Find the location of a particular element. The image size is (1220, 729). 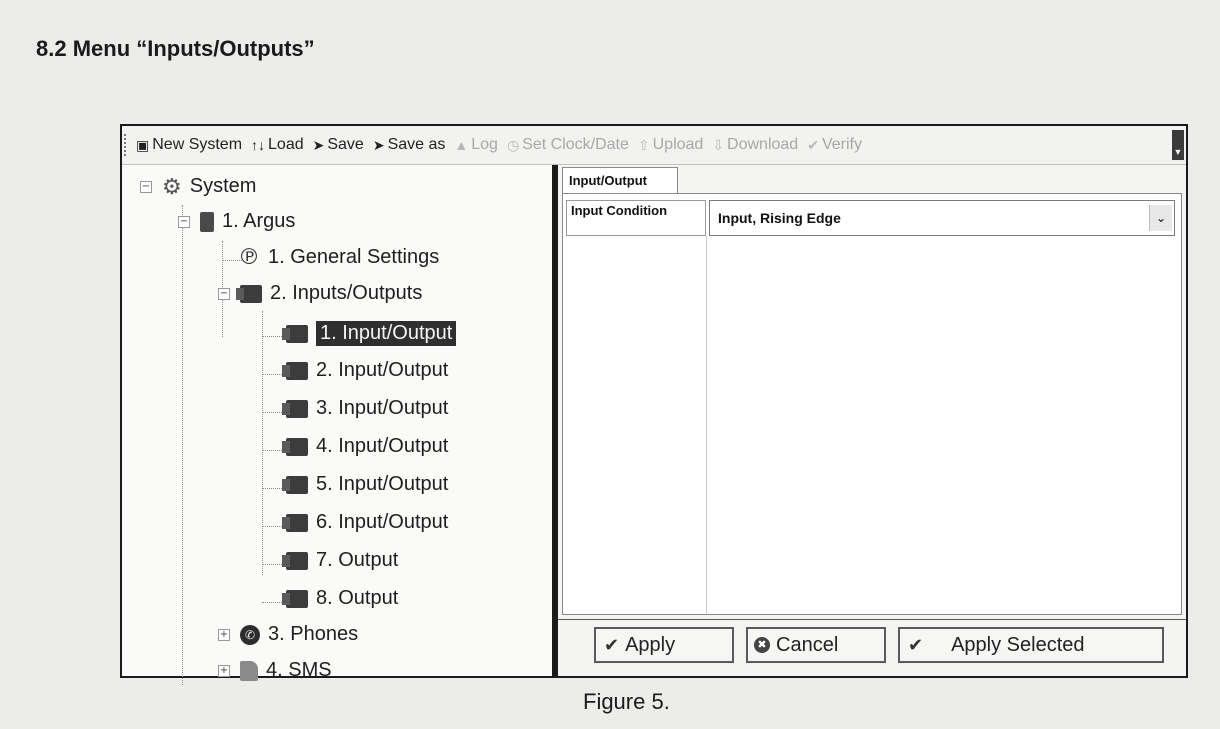

phone-icon: ✆ is located at coordinates (250, 634).